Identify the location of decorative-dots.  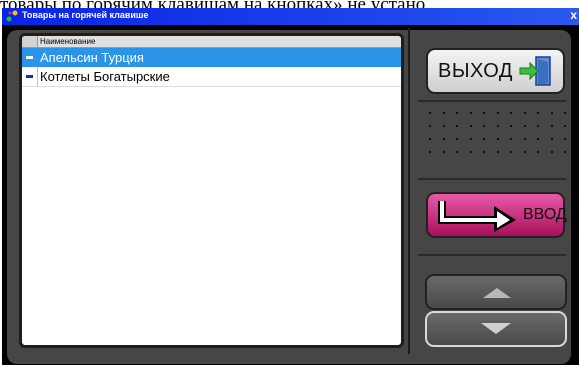
(504, 137).